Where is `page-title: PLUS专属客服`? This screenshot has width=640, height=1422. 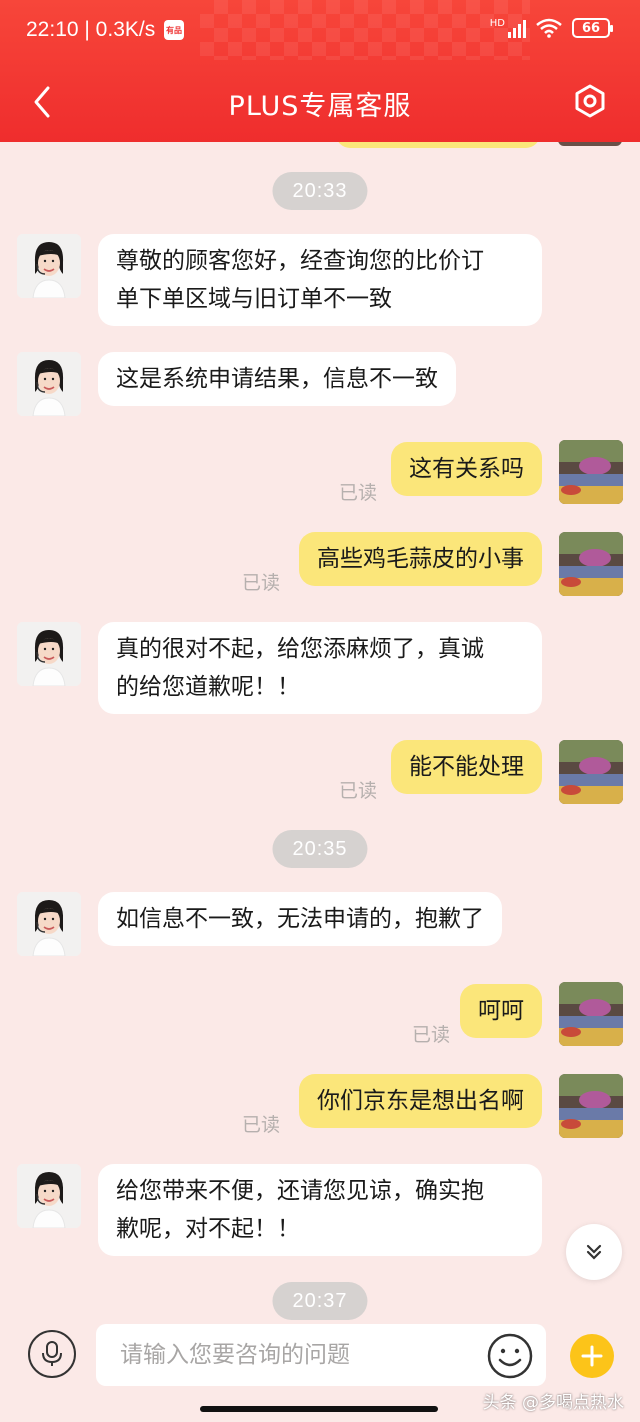
page-title: PLUS专属客服 is located at coordinates (320, 106).